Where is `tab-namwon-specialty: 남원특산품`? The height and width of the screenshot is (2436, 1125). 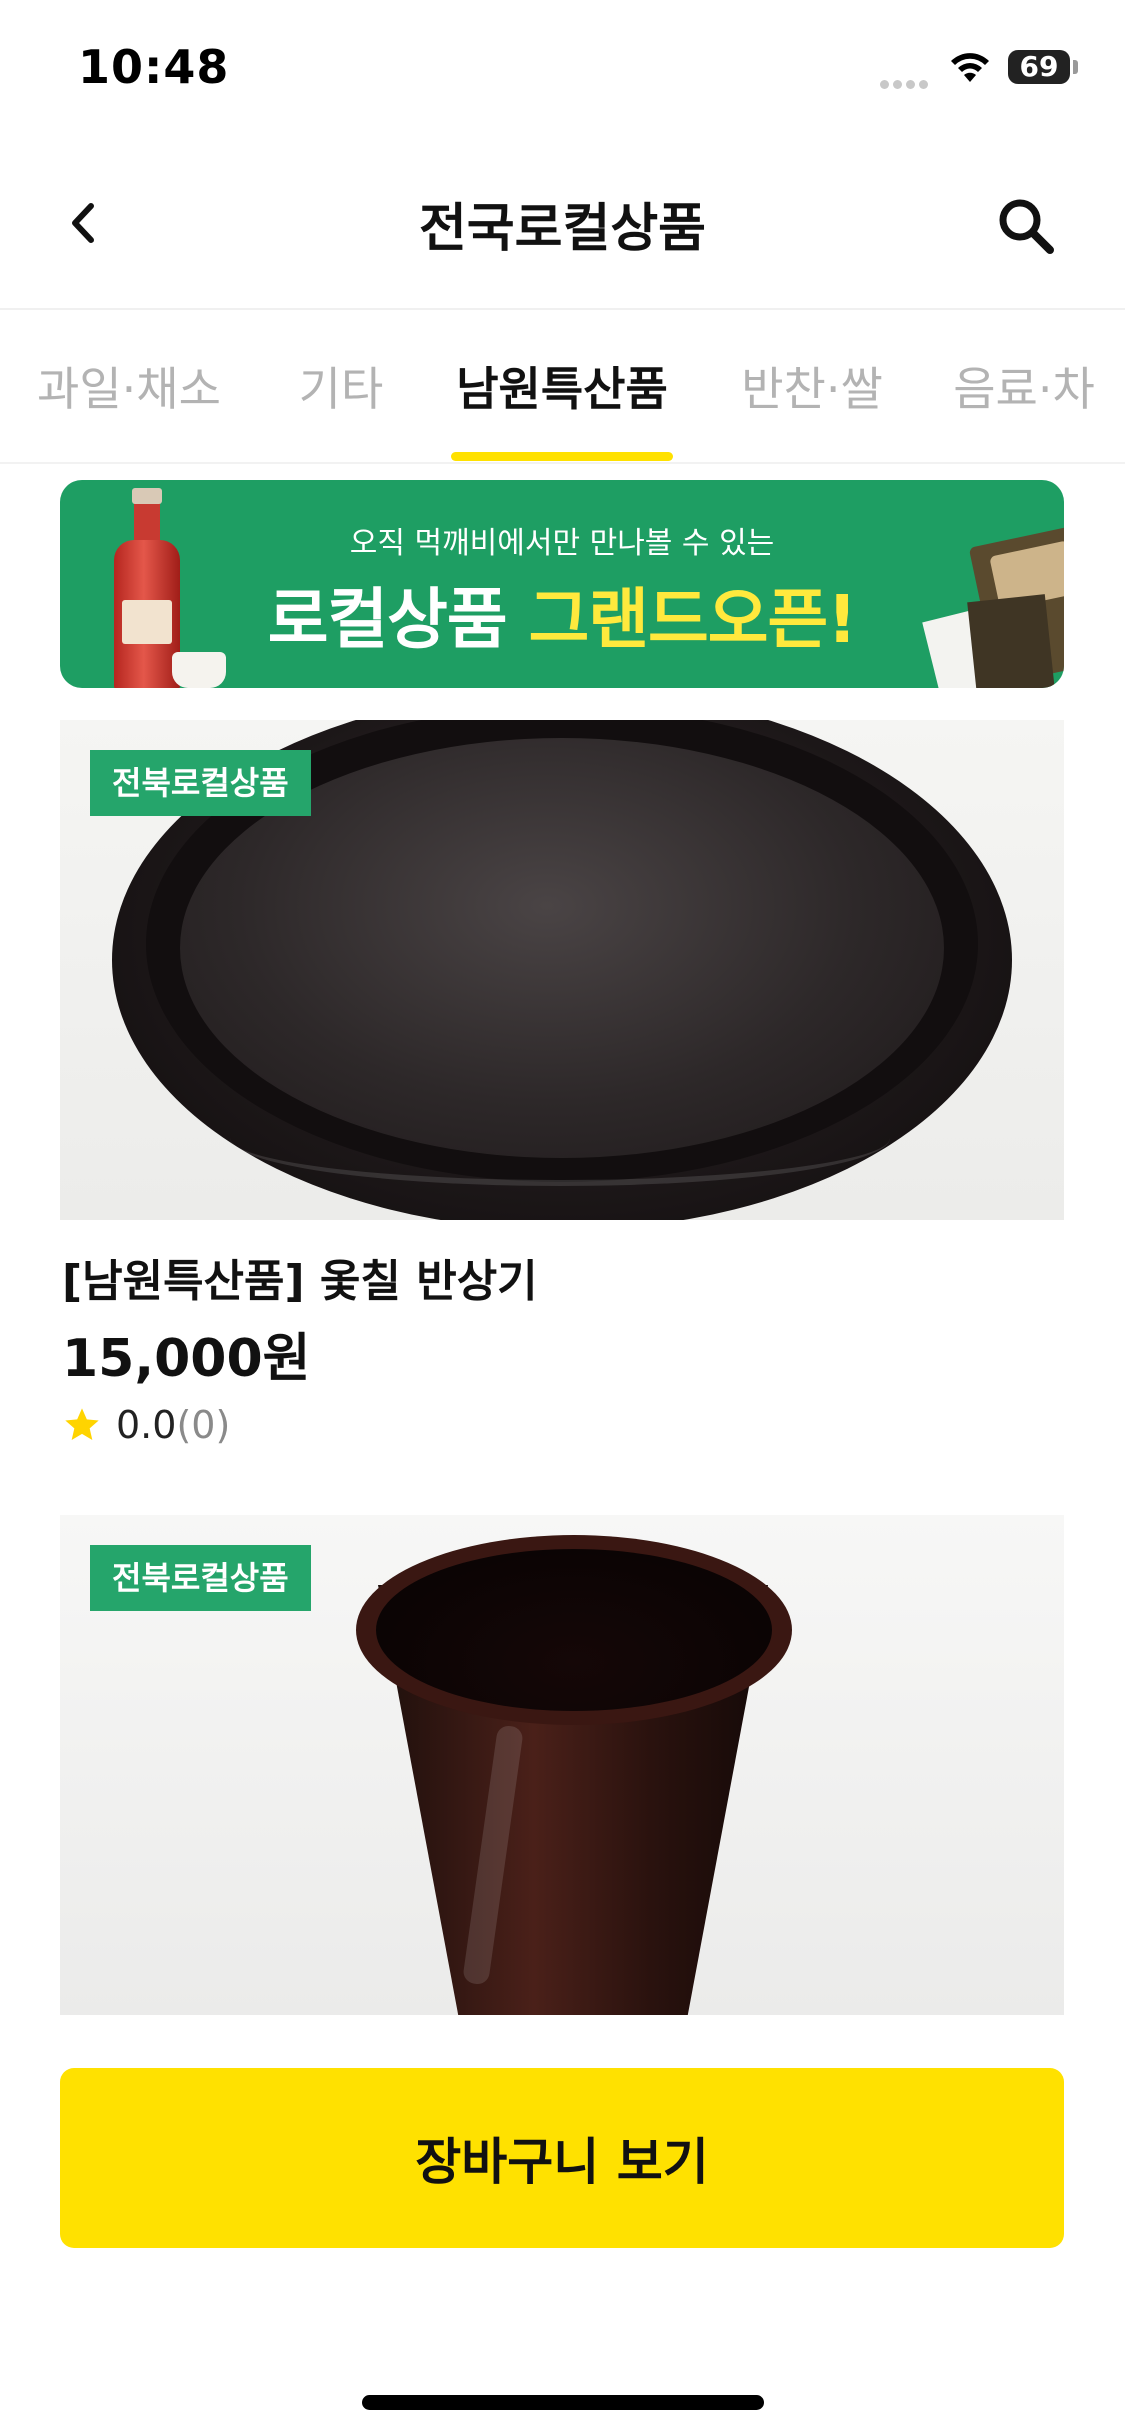 tab-namwon-specialty: 남원특산품 is located at coordinates (562, 386).